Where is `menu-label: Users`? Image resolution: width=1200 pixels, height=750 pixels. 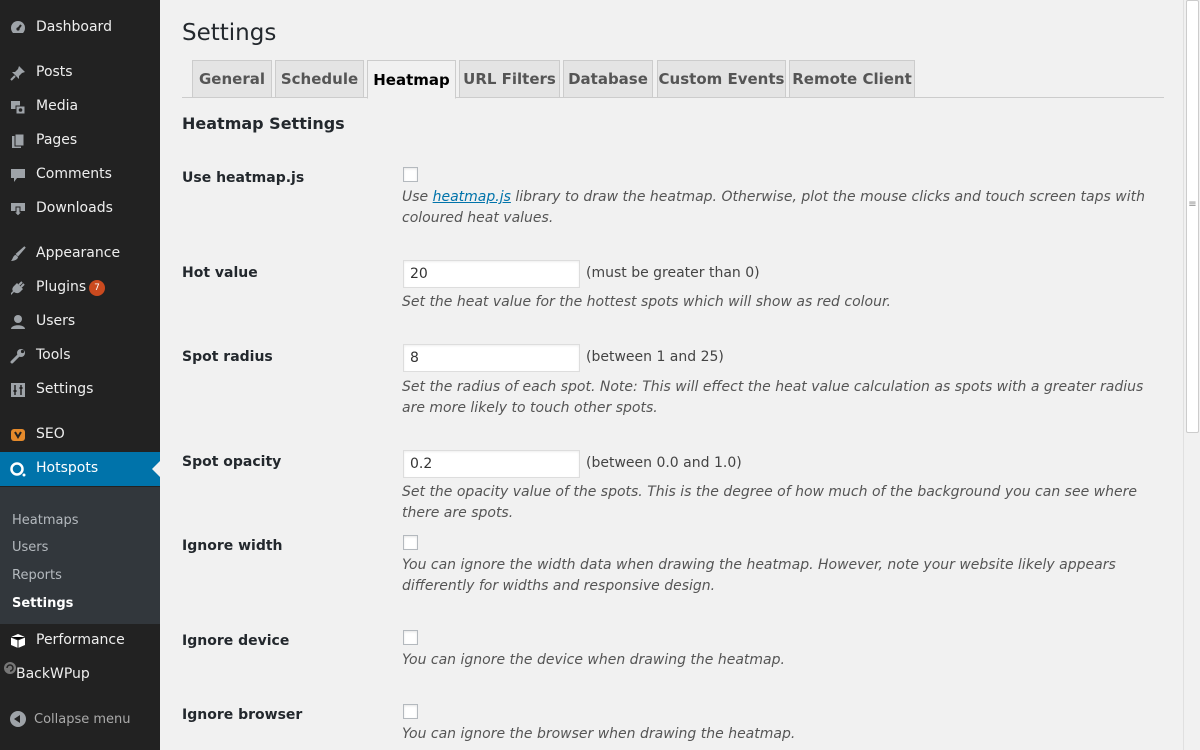 menu-label: Users is located at coordinates (56, 321).